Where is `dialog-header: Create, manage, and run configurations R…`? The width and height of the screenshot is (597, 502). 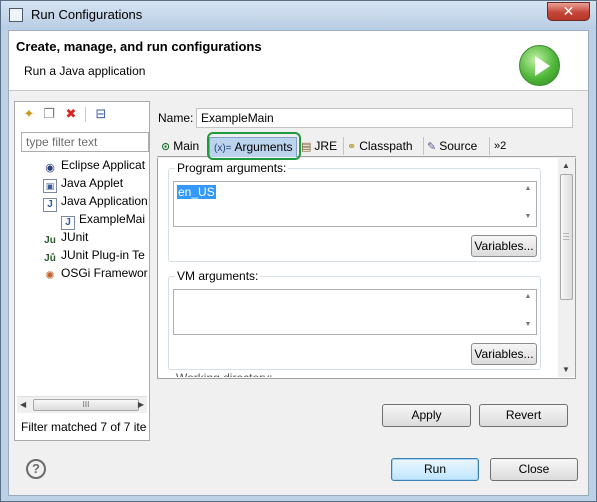
dialog-header: Create, manage, and run configurations R… is located at coordinates (298, 61).